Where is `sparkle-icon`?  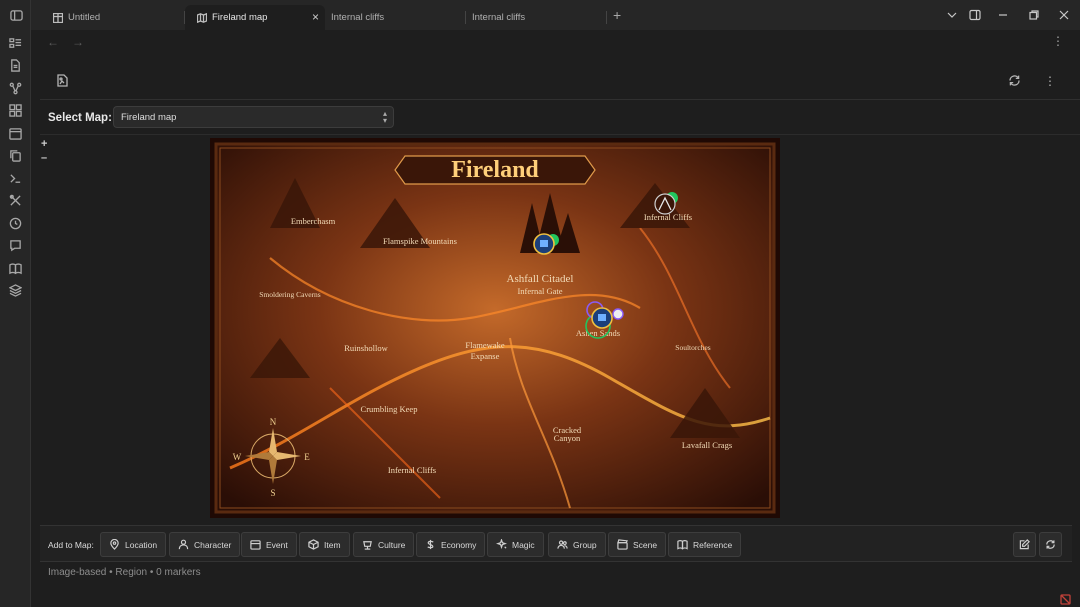 sparkle-icon is located at coordinates (501, 544).